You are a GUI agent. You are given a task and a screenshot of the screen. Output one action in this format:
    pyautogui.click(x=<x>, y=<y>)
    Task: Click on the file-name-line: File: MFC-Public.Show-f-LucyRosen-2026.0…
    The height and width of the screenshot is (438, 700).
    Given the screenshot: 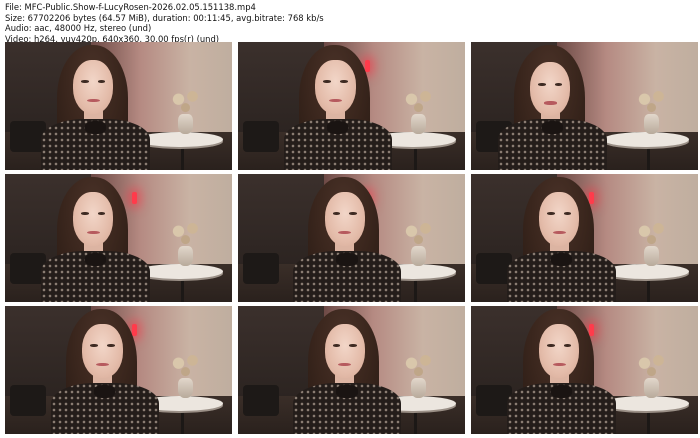 What is the action you would take?
    pyautogui.click(x=130, y=7)
    